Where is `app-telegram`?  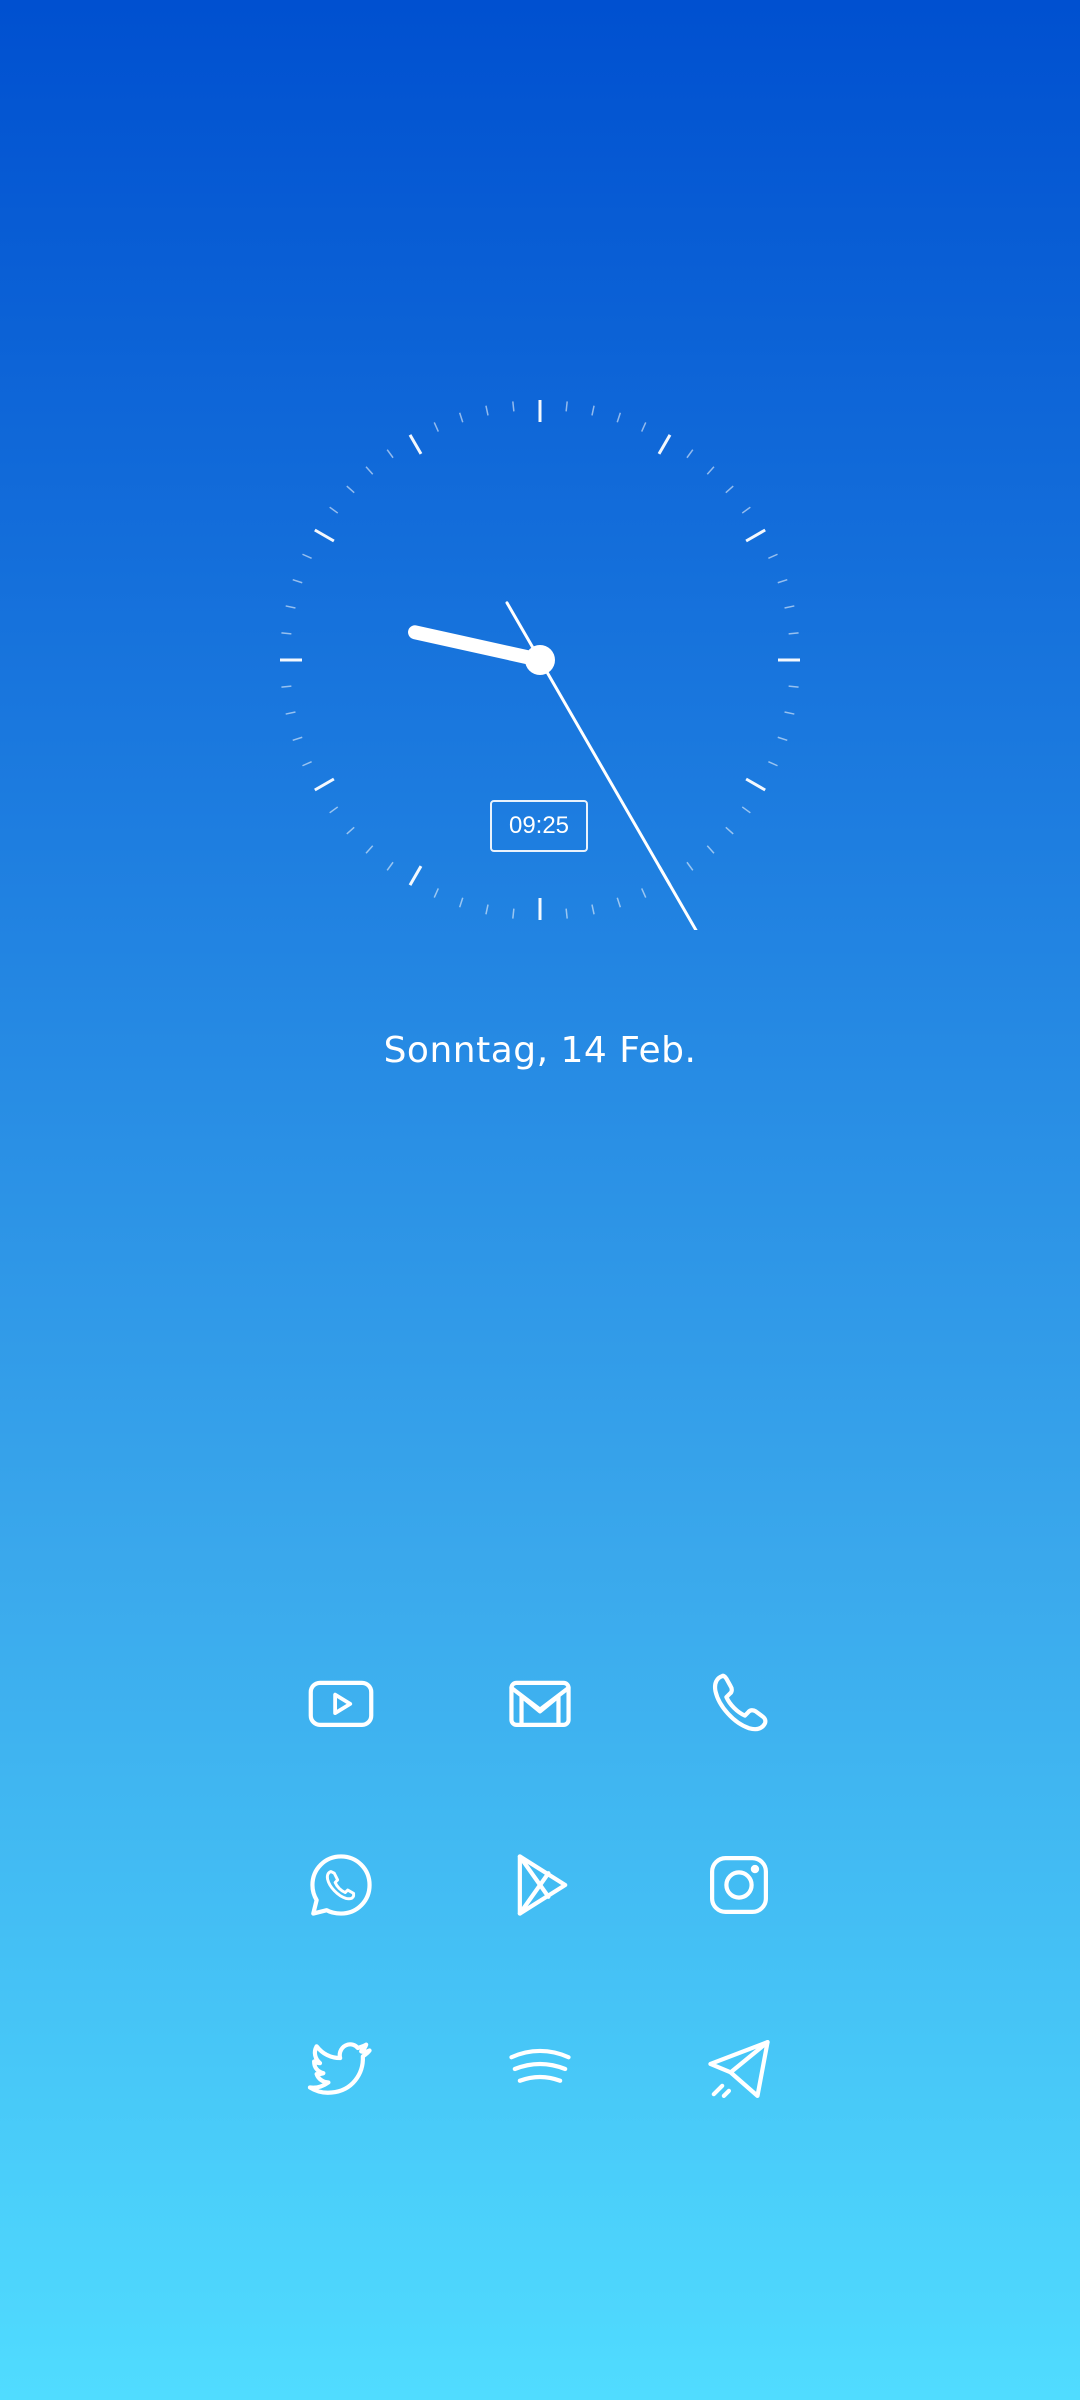
app-telegram is located at coordinates (739, 2069).